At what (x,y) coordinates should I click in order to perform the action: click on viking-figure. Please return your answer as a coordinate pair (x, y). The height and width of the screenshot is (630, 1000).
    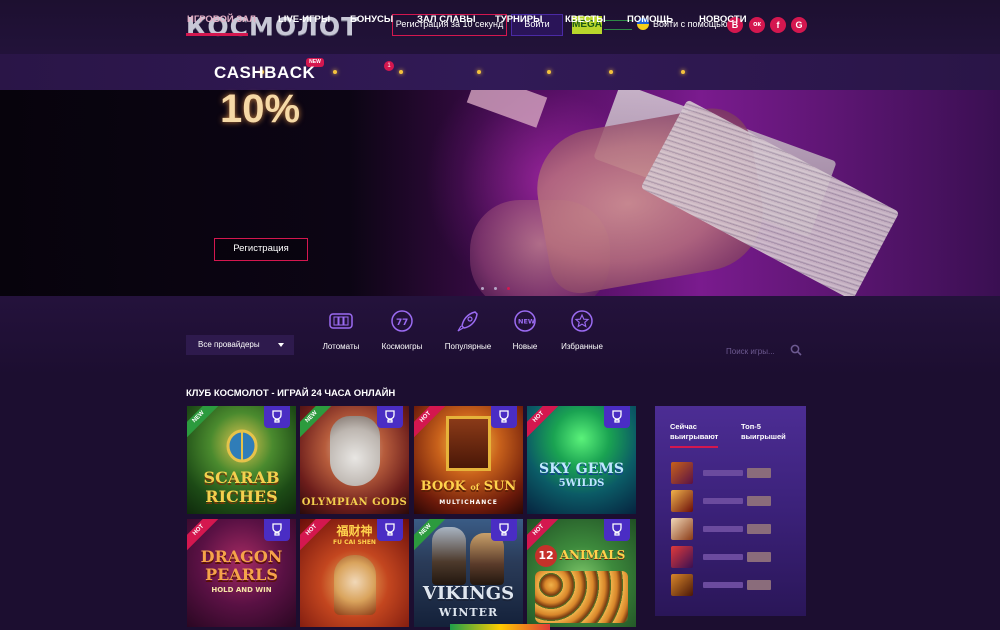
    Looking at the image, I should click on (449, 556).